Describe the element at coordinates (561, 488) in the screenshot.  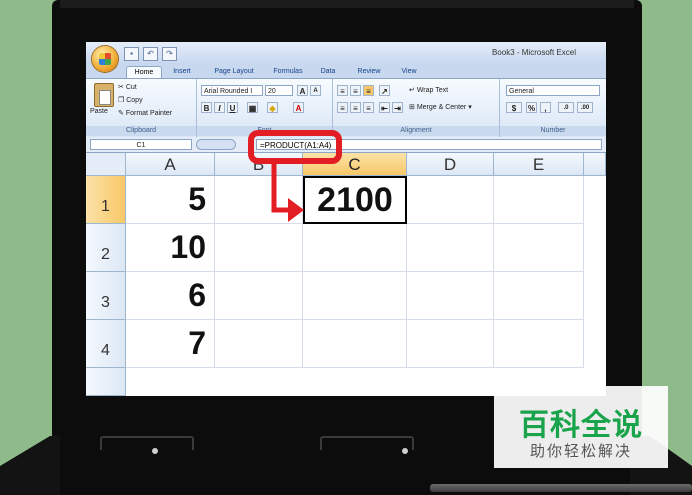
I see `laptop-base-strip` at that location.